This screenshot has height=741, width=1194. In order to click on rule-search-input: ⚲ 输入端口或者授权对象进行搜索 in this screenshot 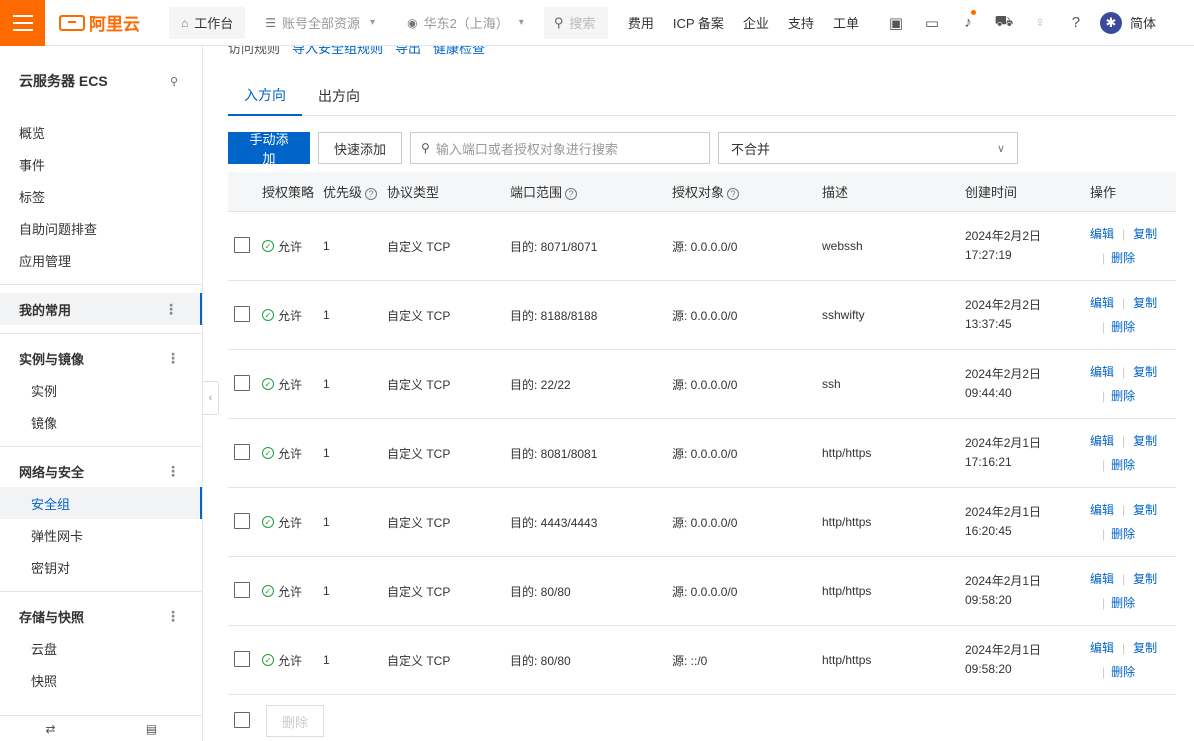, I will do `click(560, 148)`.